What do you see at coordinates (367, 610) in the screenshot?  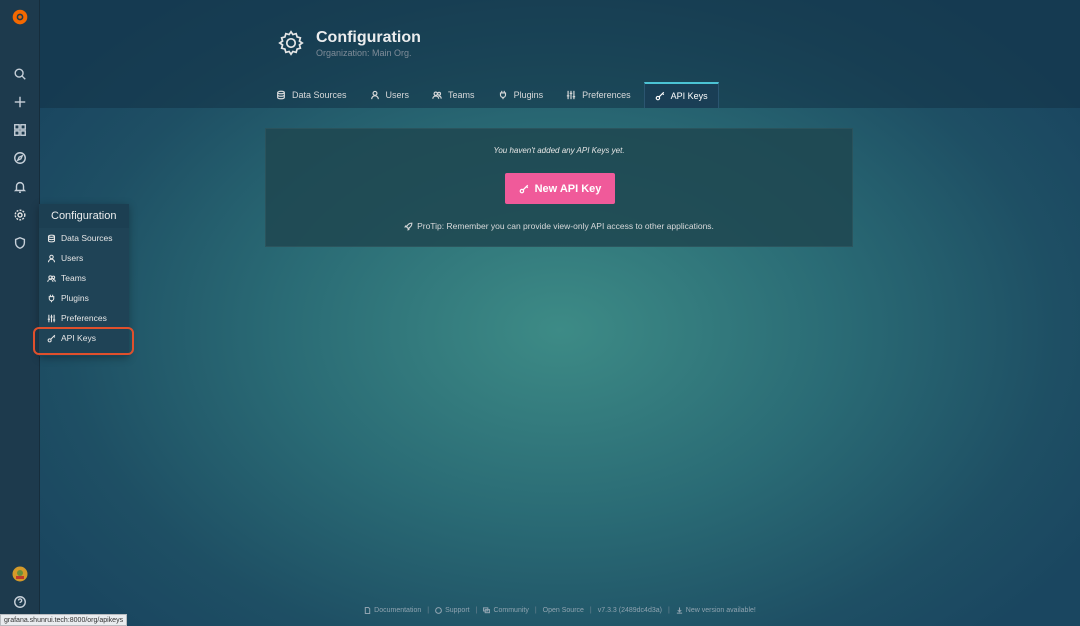 I see `document-icon` at bounding box center [367, 610].